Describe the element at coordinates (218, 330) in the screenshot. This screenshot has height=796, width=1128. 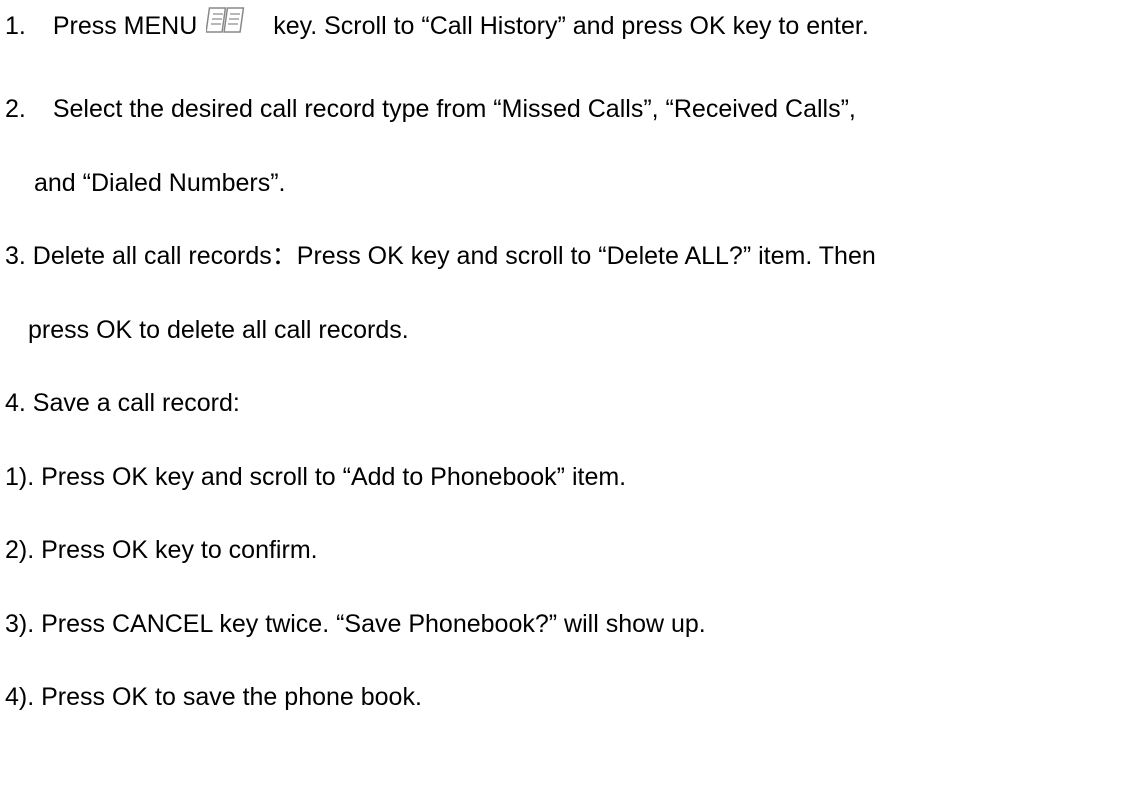
I see `step-3-line-2: press OK to delete all call records.` at that location.